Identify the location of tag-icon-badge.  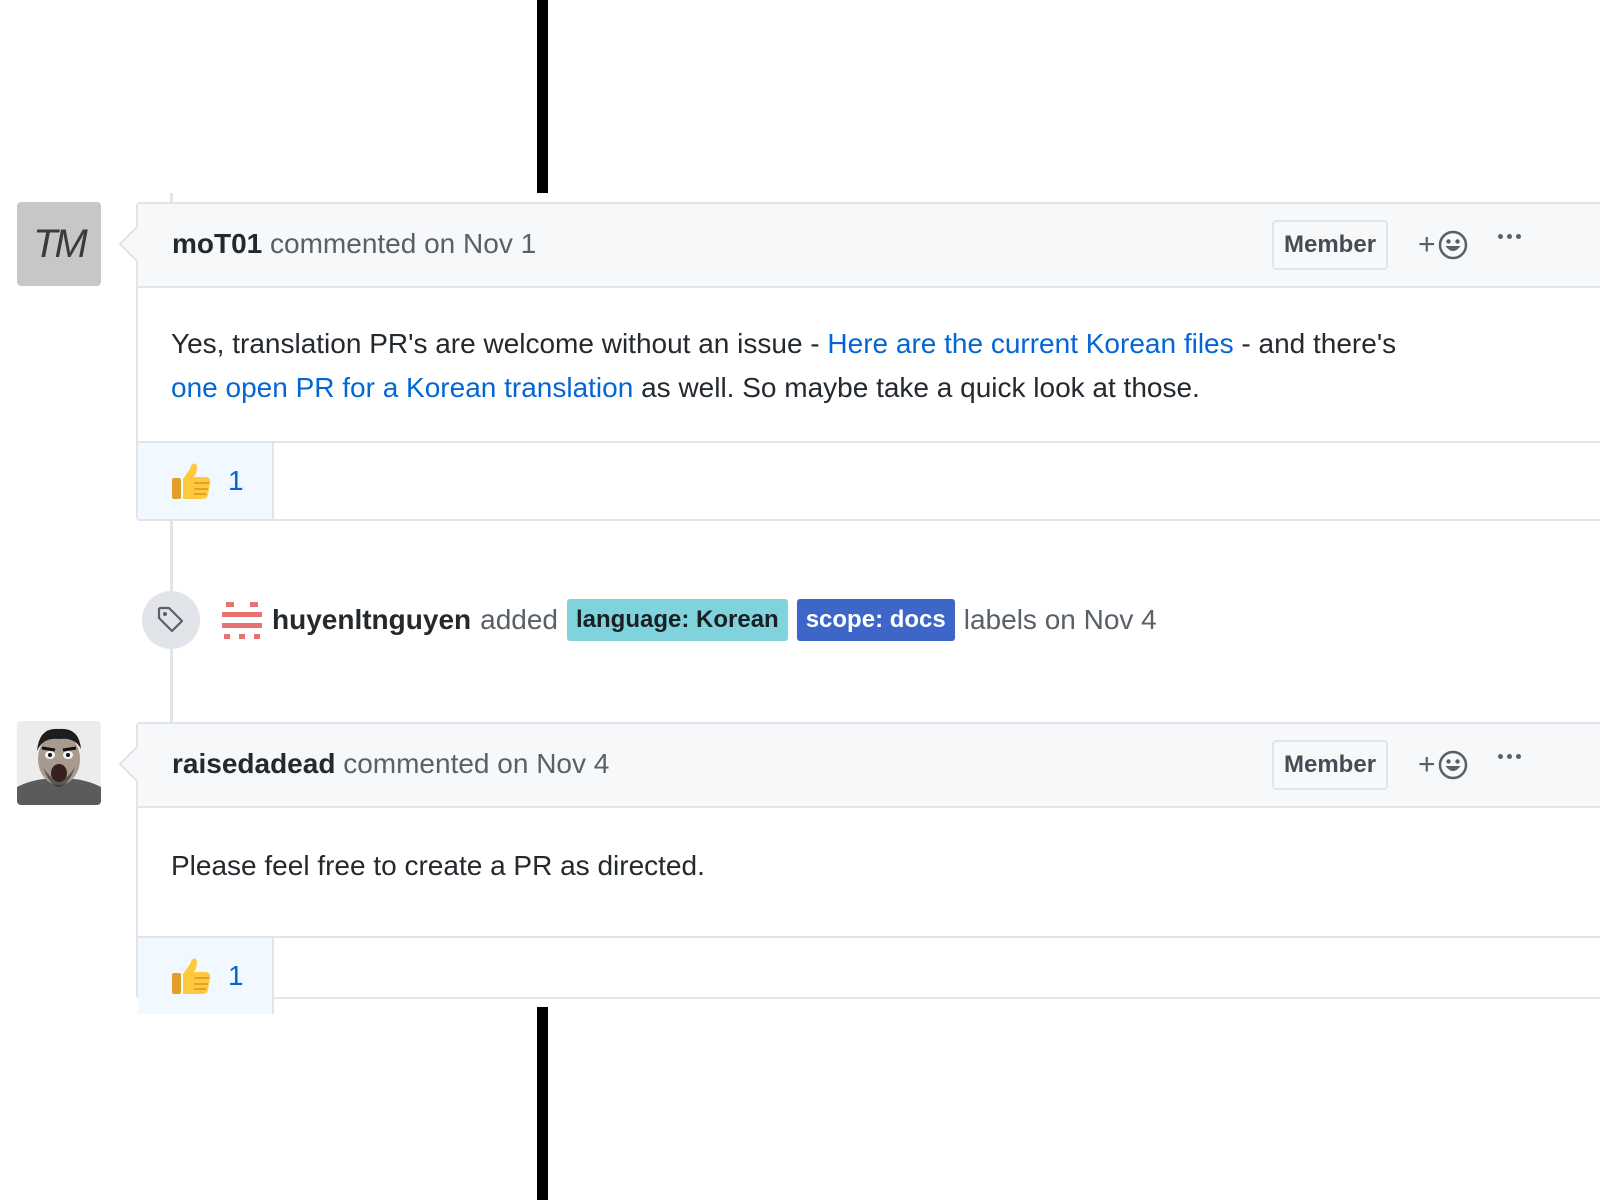
(171, 620).